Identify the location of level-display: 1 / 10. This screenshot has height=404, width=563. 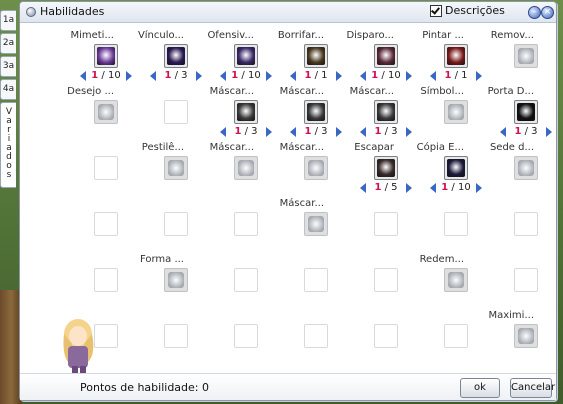
(106, 75).